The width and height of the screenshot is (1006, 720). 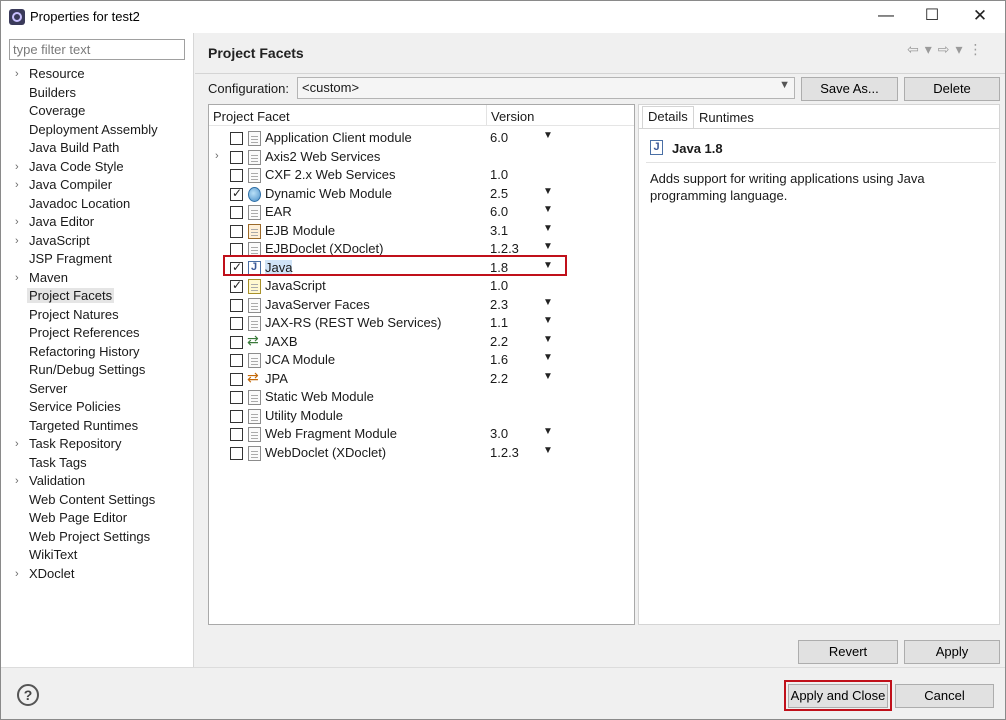 I want to click on facet-row: JAX-RS (REST Web Services) 1.1 ▼, so click(x=421, y=323).